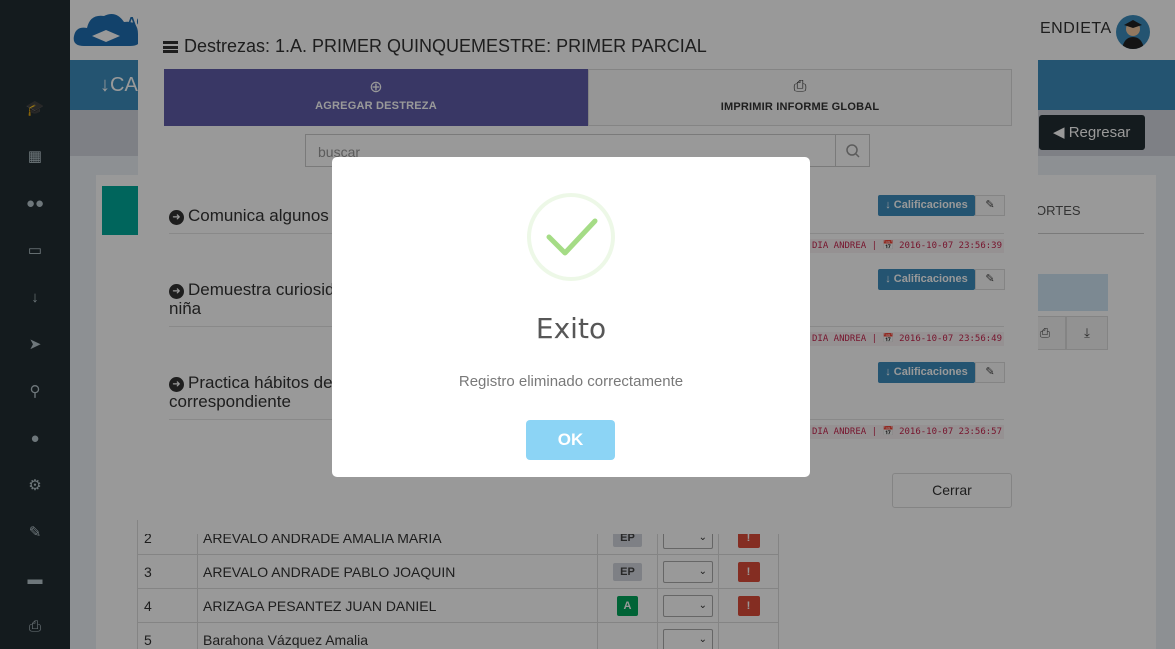 The image size is (1175, 649). I want to click on alert-message: Registro eliminado correctamente, so click(571, 381).